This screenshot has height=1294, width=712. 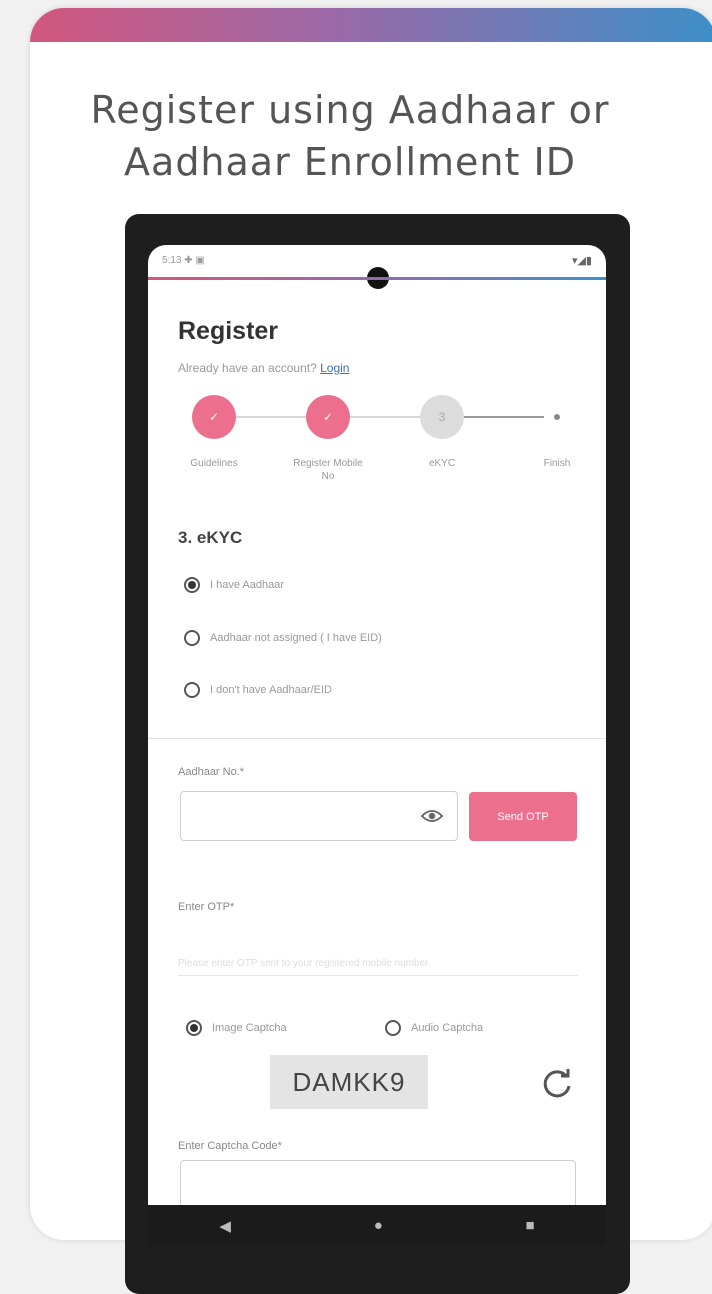 What do you see at coordinates (557, 1084) in the screenshot?
I see `refresh-icon` at bounding box center [557, 1084].